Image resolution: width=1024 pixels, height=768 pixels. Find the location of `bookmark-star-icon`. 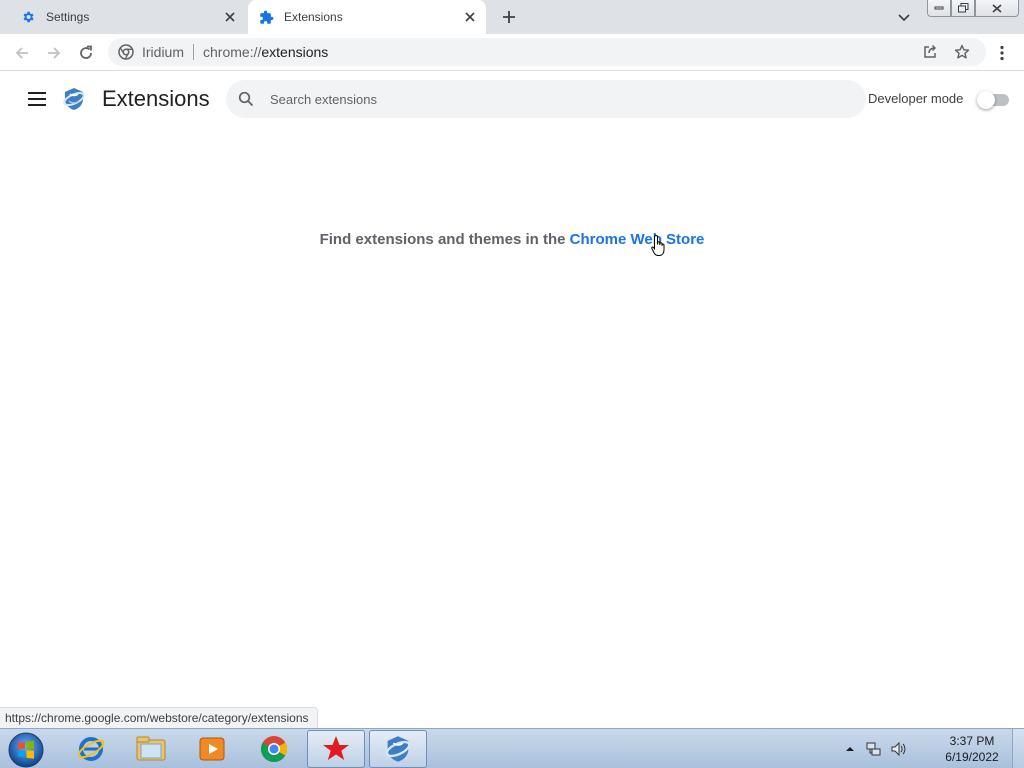

bookmark-star-icon is located at coordinates (962, 52).